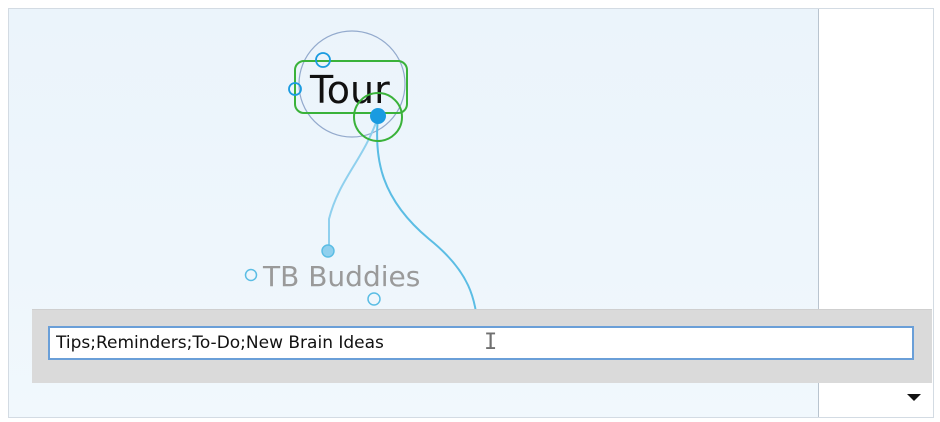 The width and height of the screenshot is (940, 422). Describe the element at coordinates (481, 343) in the screenshot. I see `new-thought-input` at that location.